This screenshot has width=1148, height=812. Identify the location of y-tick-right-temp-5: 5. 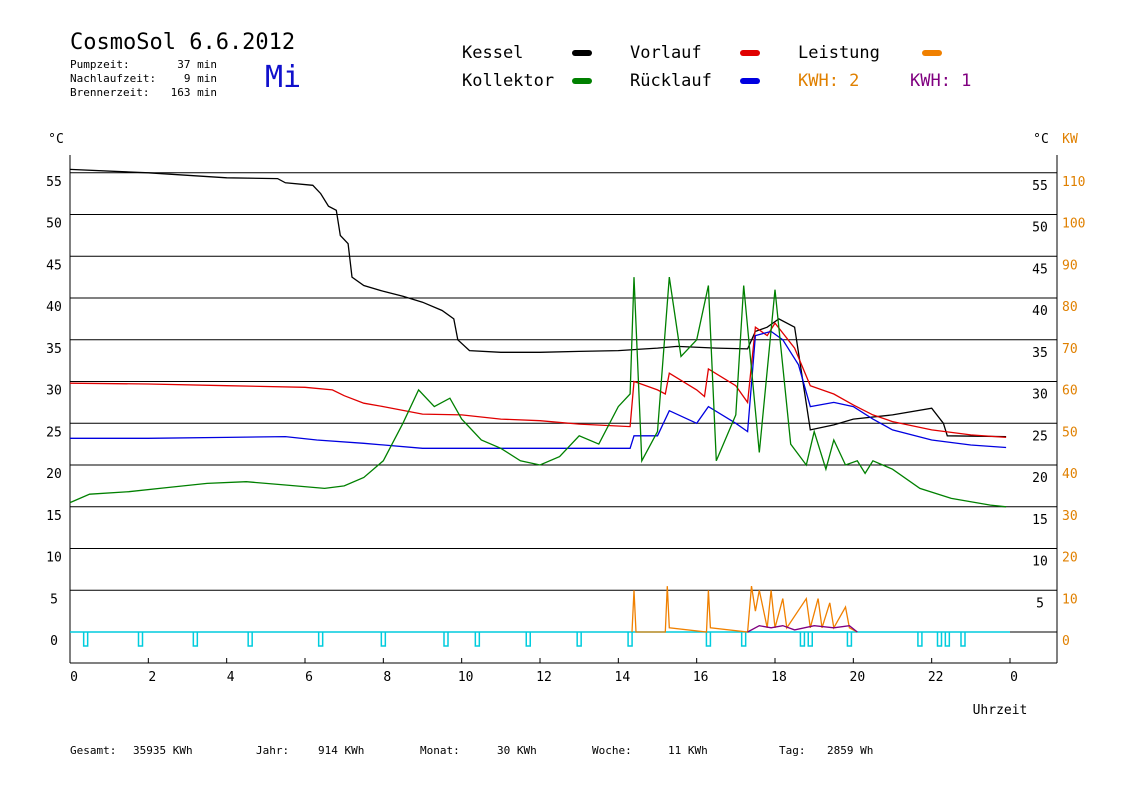
(1040, 603).